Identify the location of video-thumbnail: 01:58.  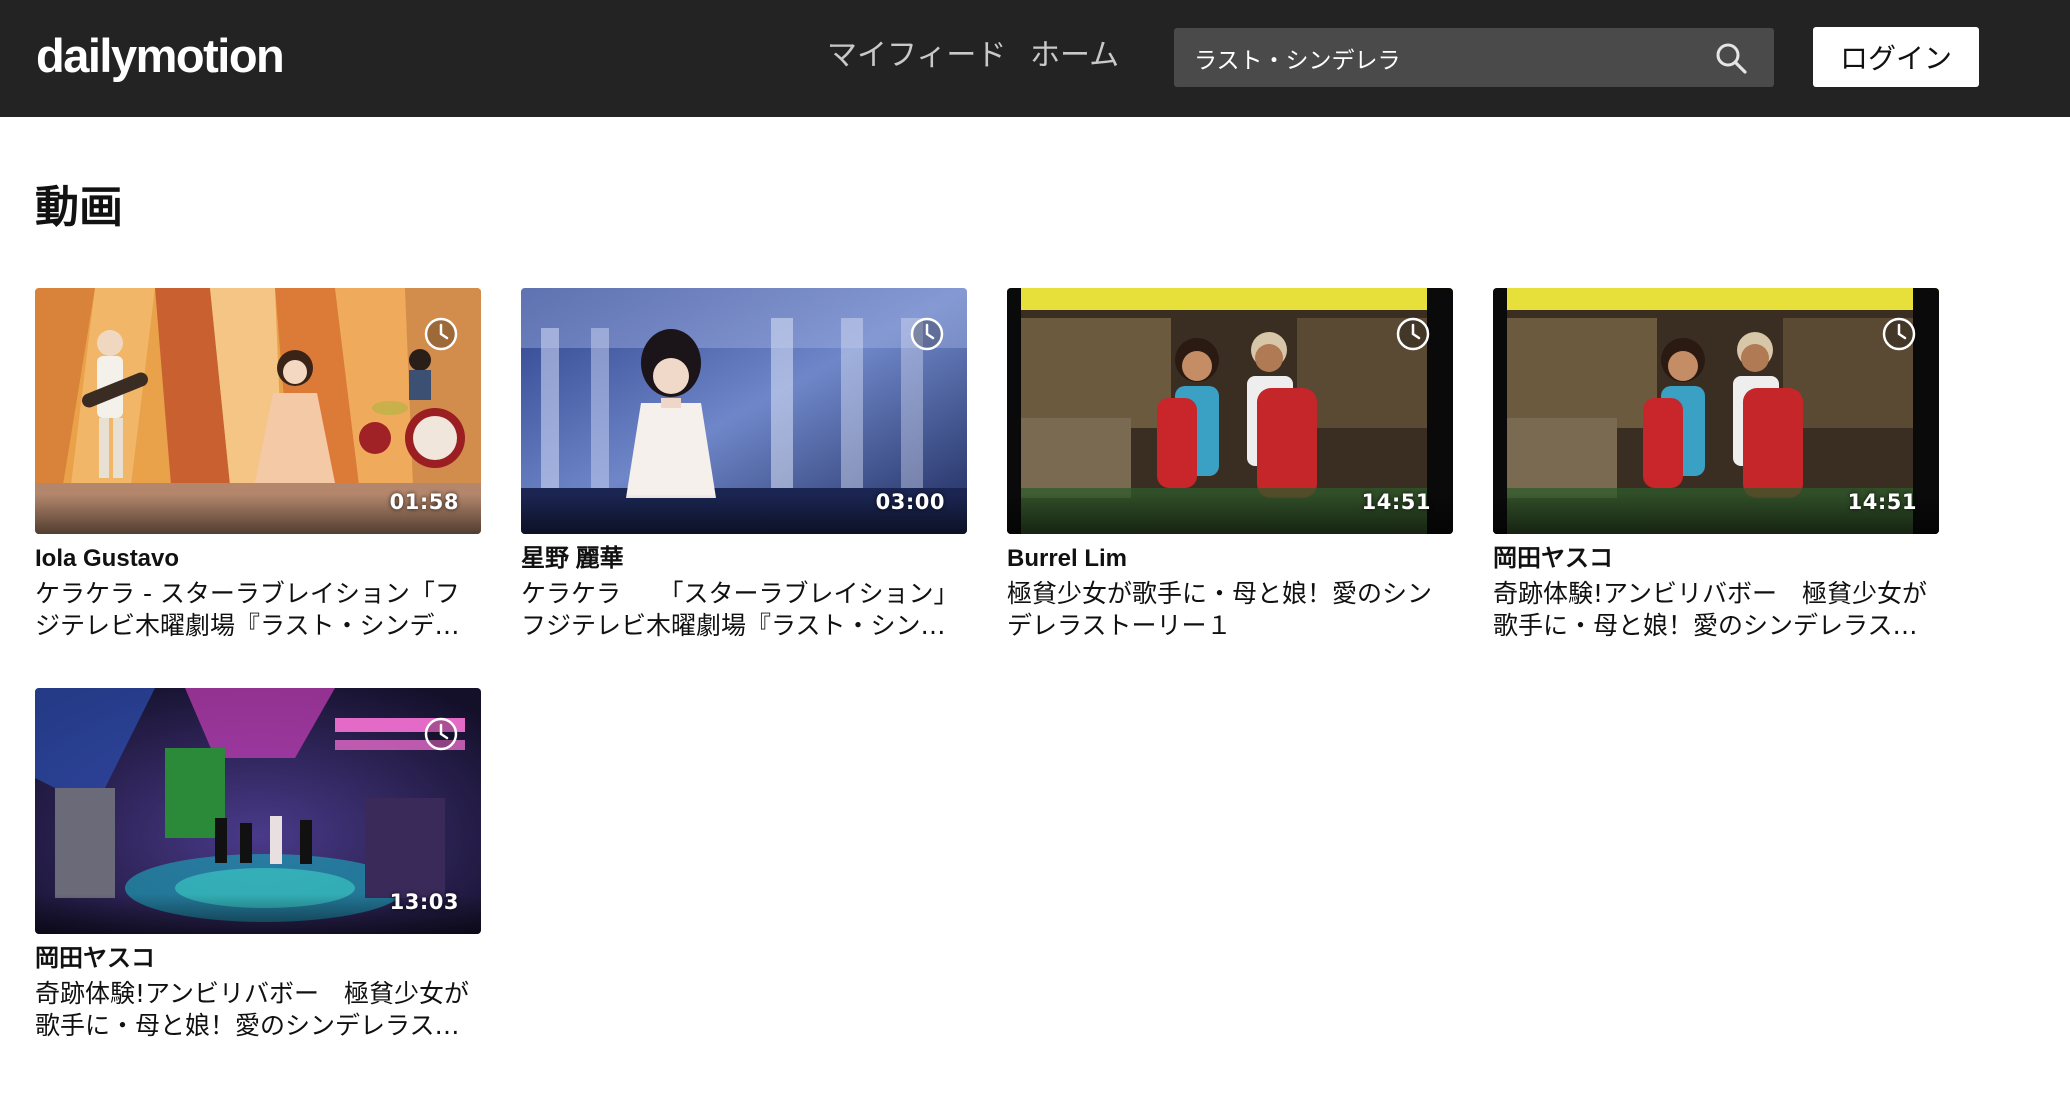
(258, 411).